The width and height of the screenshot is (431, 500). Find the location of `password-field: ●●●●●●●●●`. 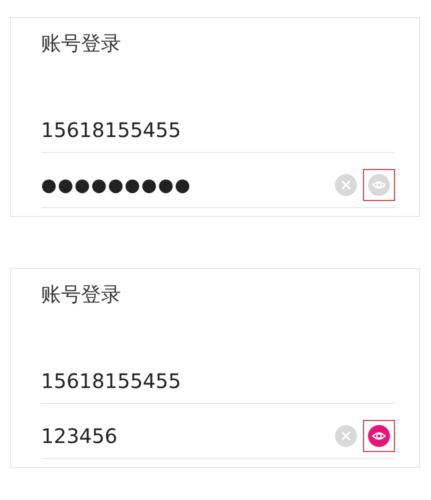

password-field: ●●●●●●●●● is located at coordinates (188, 180).